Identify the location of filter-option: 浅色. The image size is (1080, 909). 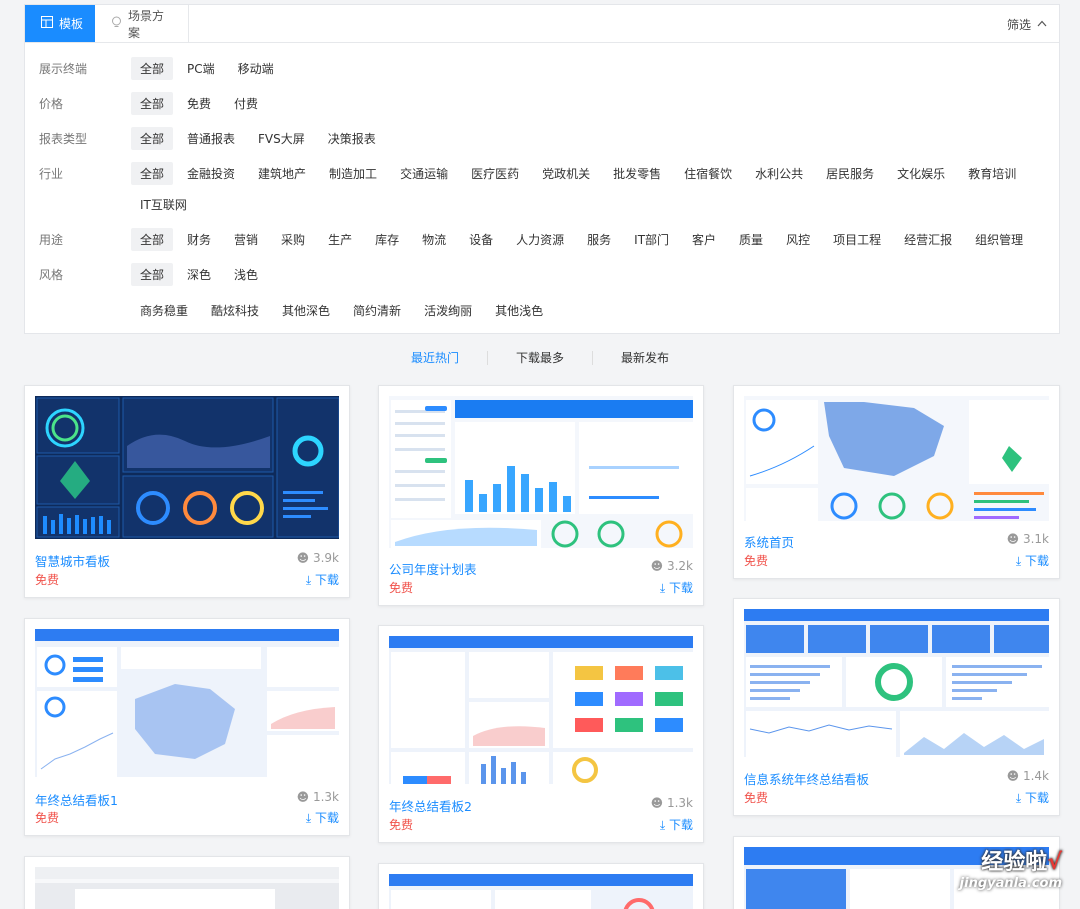
(246, 274).